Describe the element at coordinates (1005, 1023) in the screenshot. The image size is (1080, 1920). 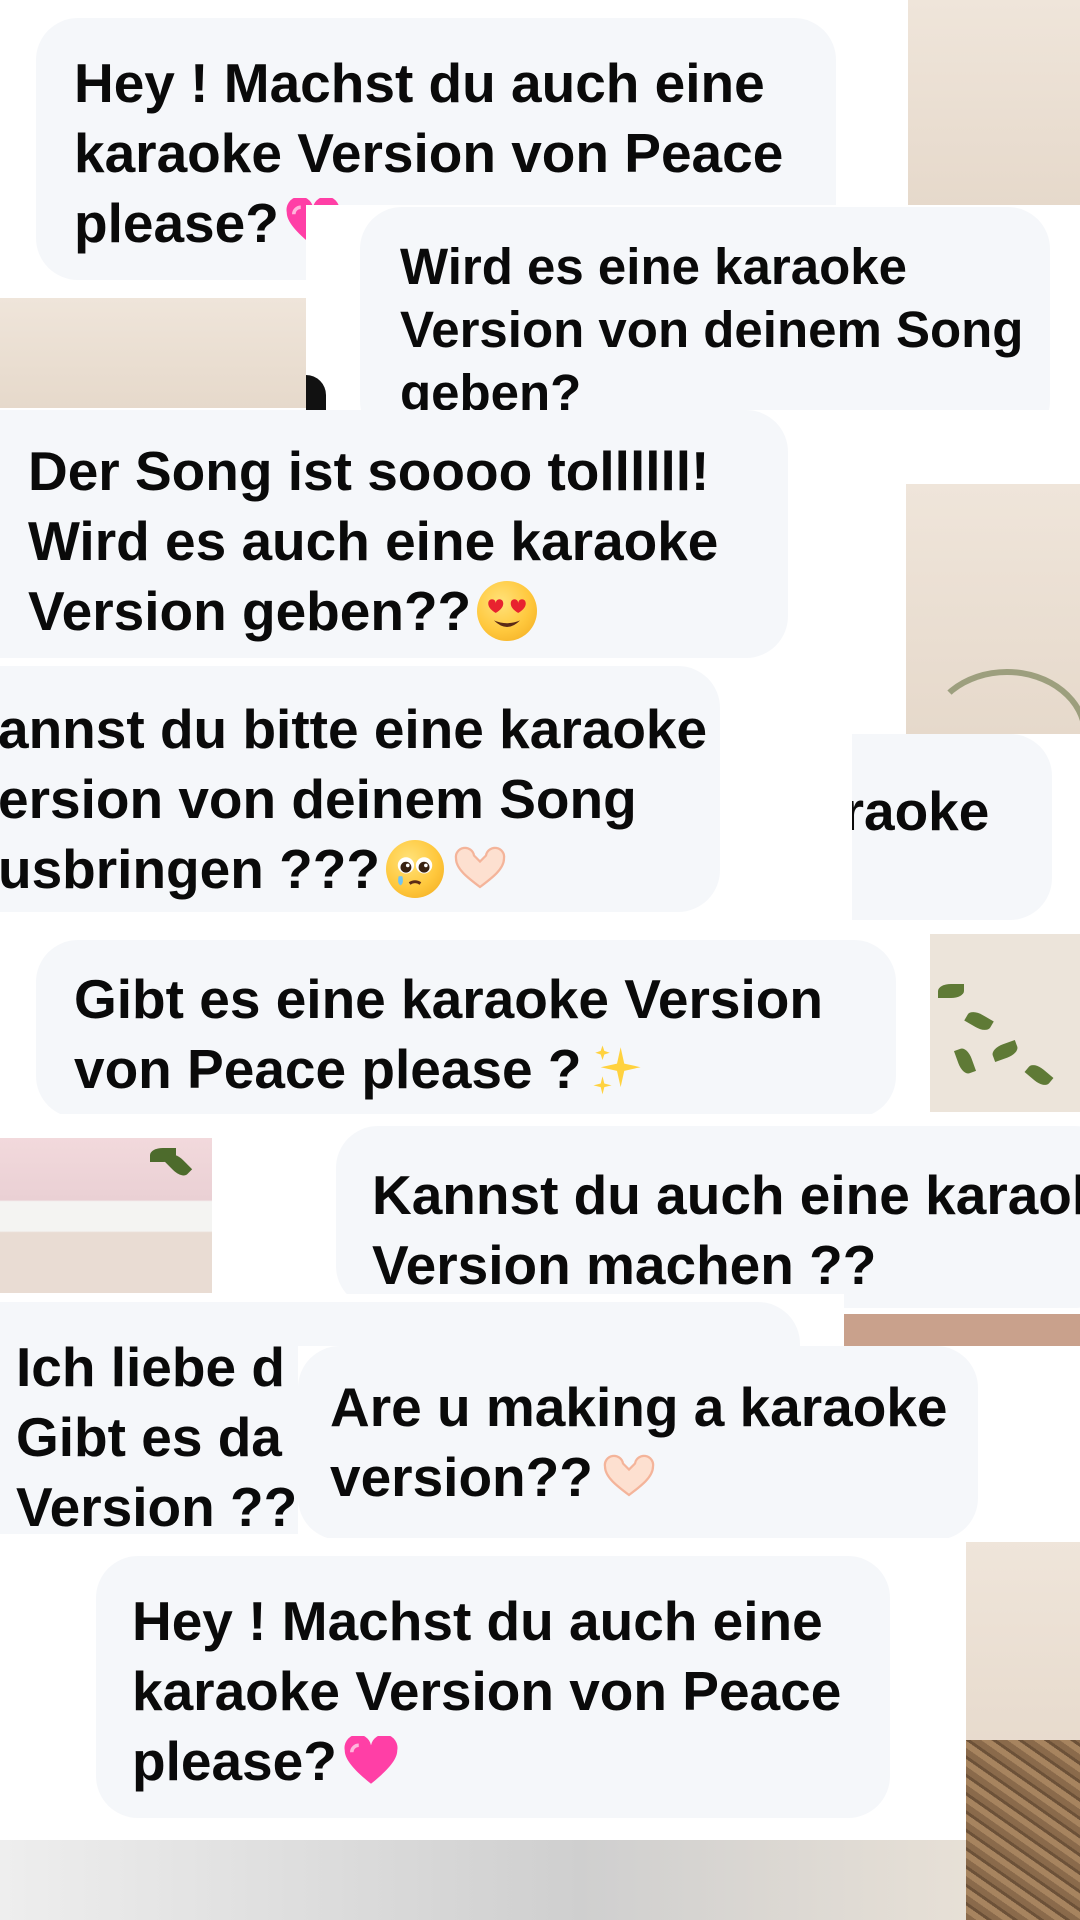
I see `background-photo-plant` at that location.